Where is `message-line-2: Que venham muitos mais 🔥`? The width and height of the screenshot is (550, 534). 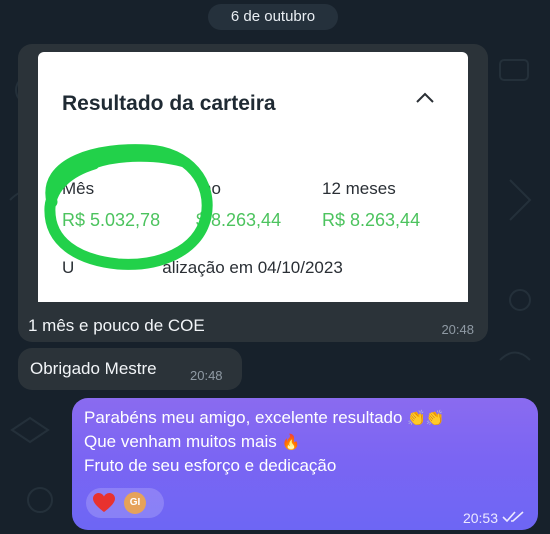 message-line-2: Que venham muitos mais 🔥 is located at coordinates (192, 442).